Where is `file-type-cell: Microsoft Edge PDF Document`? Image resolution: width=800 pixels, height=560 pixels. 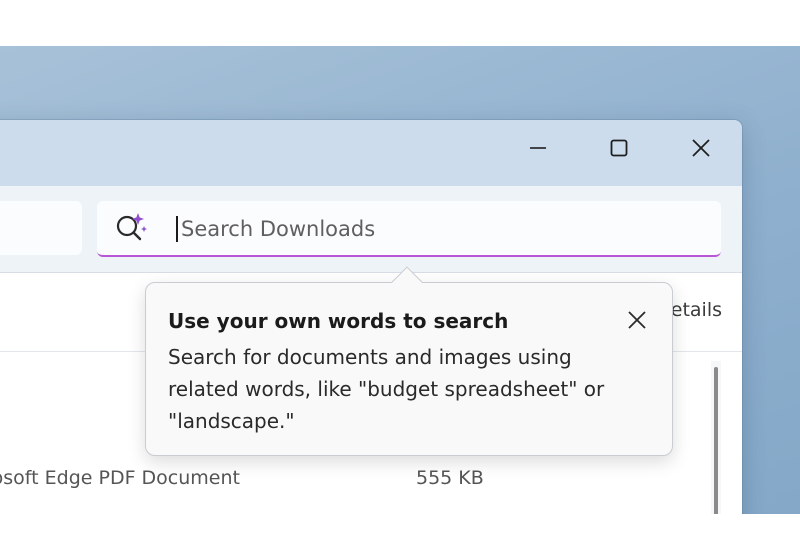
file-type-cell: Microsoft Edge PDF Document is located at coordinates (120, 478).